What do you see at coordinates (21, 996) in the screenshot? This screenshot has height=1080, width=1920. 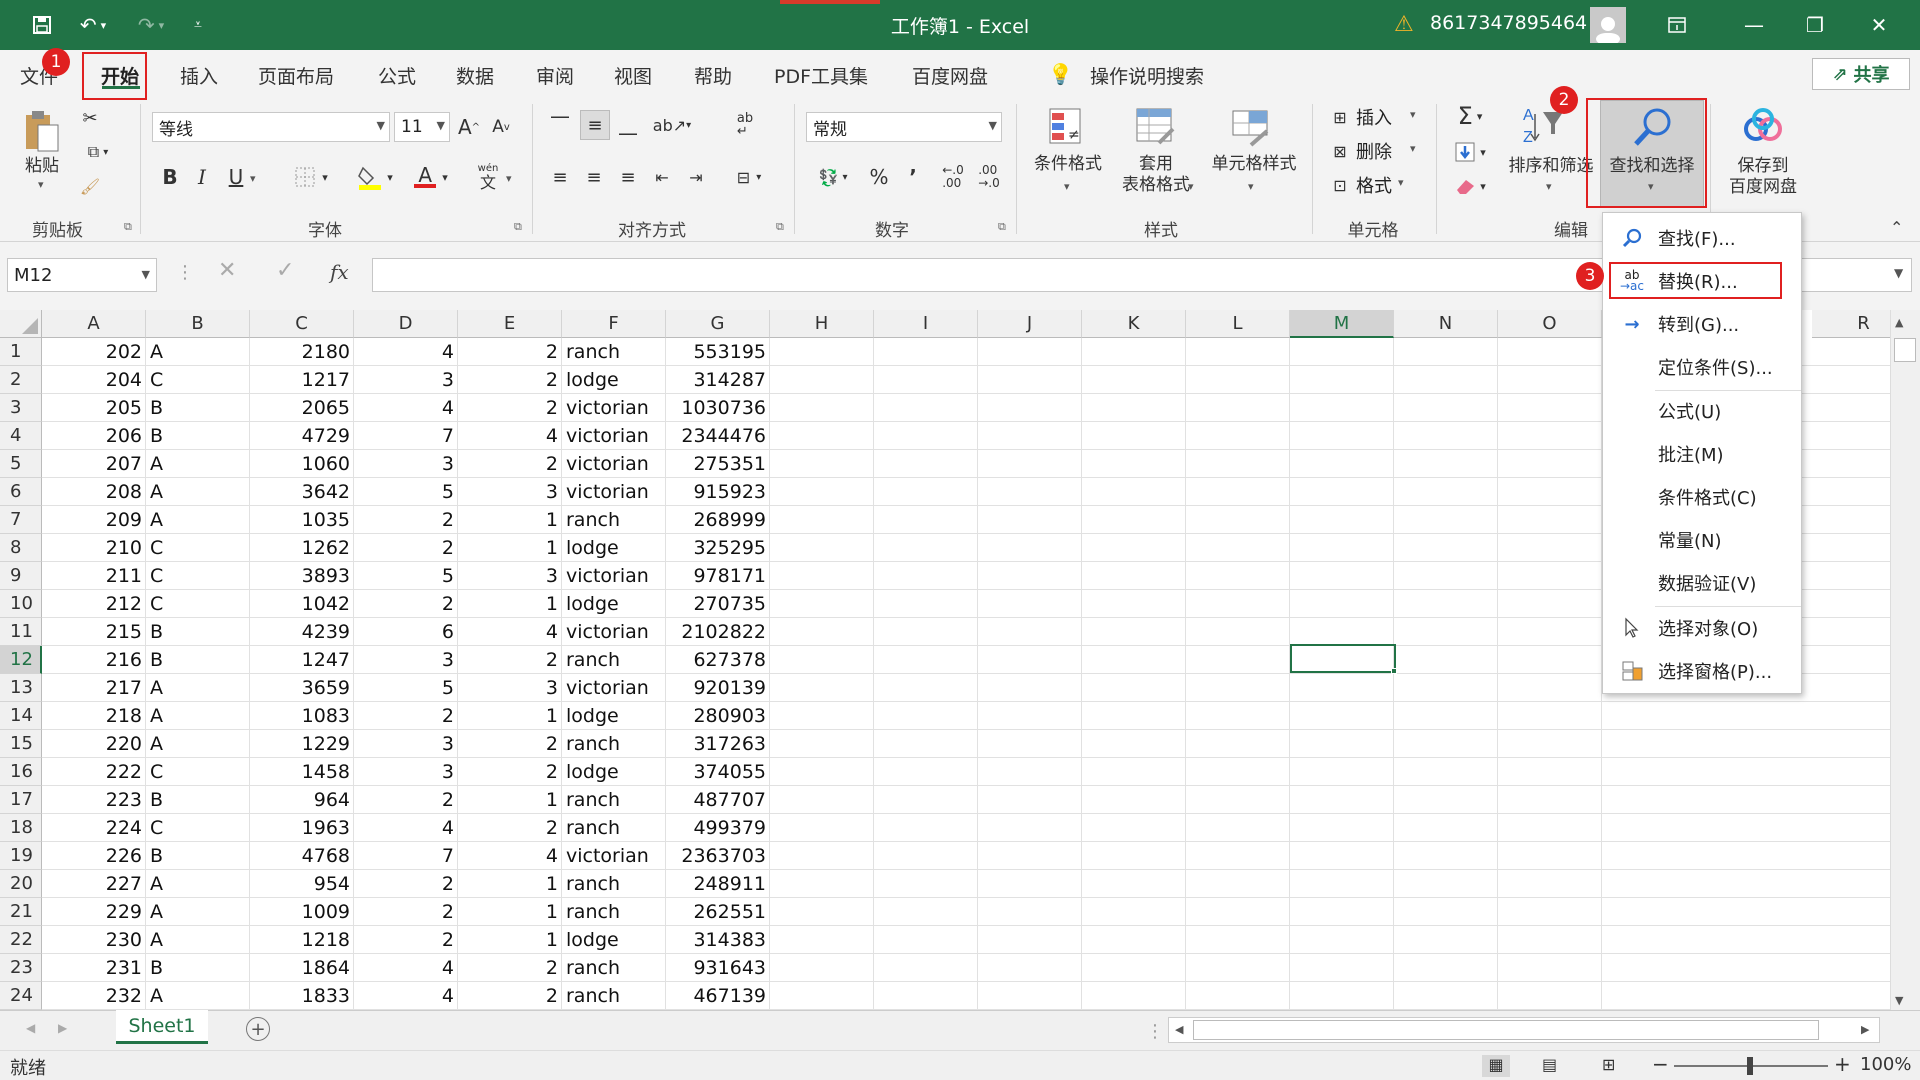 I see `row-header-24: 24` at bounding box center [21, 996].